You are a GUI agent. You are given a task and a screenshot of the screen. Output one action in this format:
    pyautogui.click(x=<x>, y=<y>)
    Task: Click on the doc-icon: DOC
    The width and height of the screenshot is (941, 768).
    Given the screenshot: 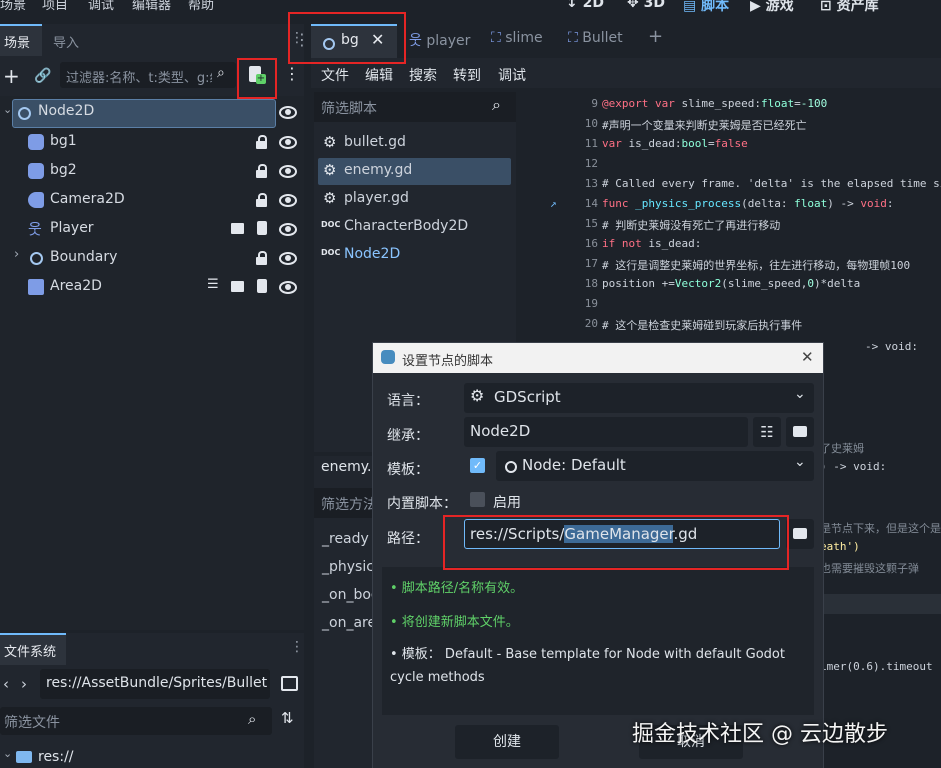 What is the action you would take?
    pyautogui.click(x=331, y=252)
    